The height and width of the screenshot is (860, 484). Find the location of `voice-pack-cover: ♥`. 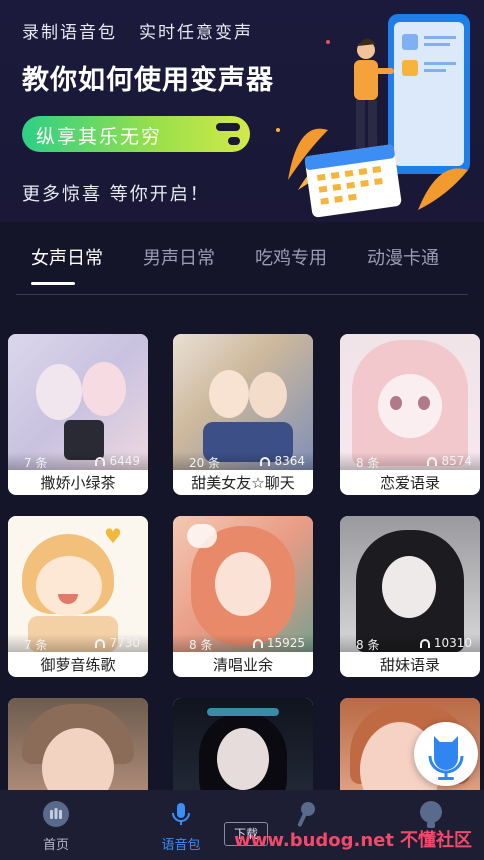

voice-pack-cover: ♥ is located at coordinates (78, 584).